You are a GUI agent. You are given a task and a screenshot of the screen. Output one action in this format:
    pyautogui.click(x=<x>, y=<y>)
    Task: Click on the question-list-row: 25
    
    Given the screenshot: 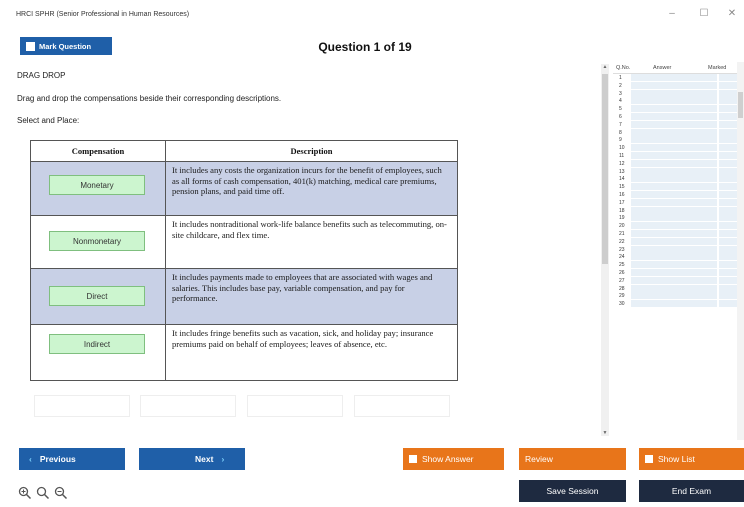 What is the action you would take?
    pyautogui.click(x=678, y=265)
    